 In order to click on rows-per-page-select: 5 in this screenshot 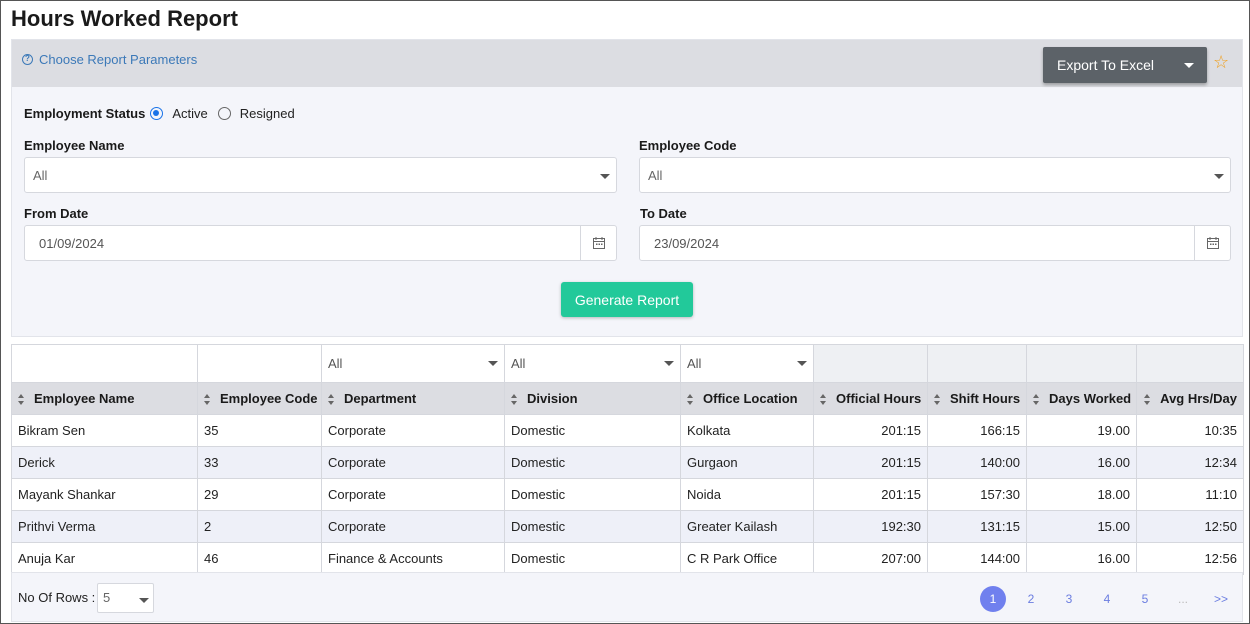, I will do `click(125, 598)`.